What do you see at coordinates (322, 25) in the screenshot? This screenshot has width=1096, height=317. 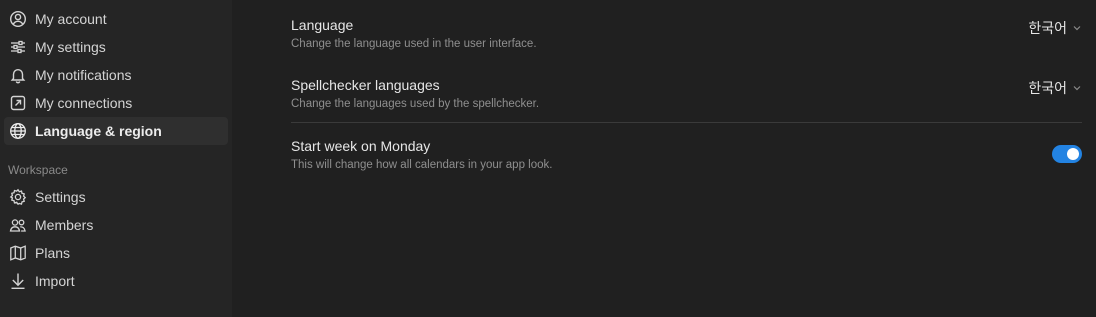 I see `language-setting-title: Language` at bounding box center [322, 25].